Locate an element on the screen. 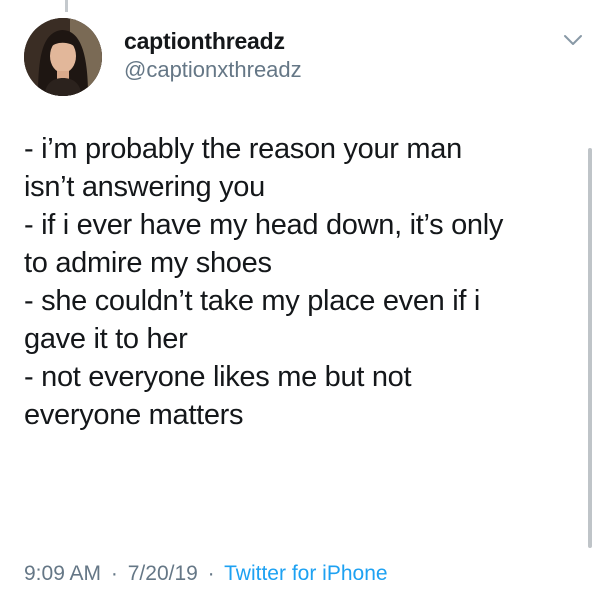  author-info: captionthreadz @captionxthreadz is located at coordinates (213, 56).